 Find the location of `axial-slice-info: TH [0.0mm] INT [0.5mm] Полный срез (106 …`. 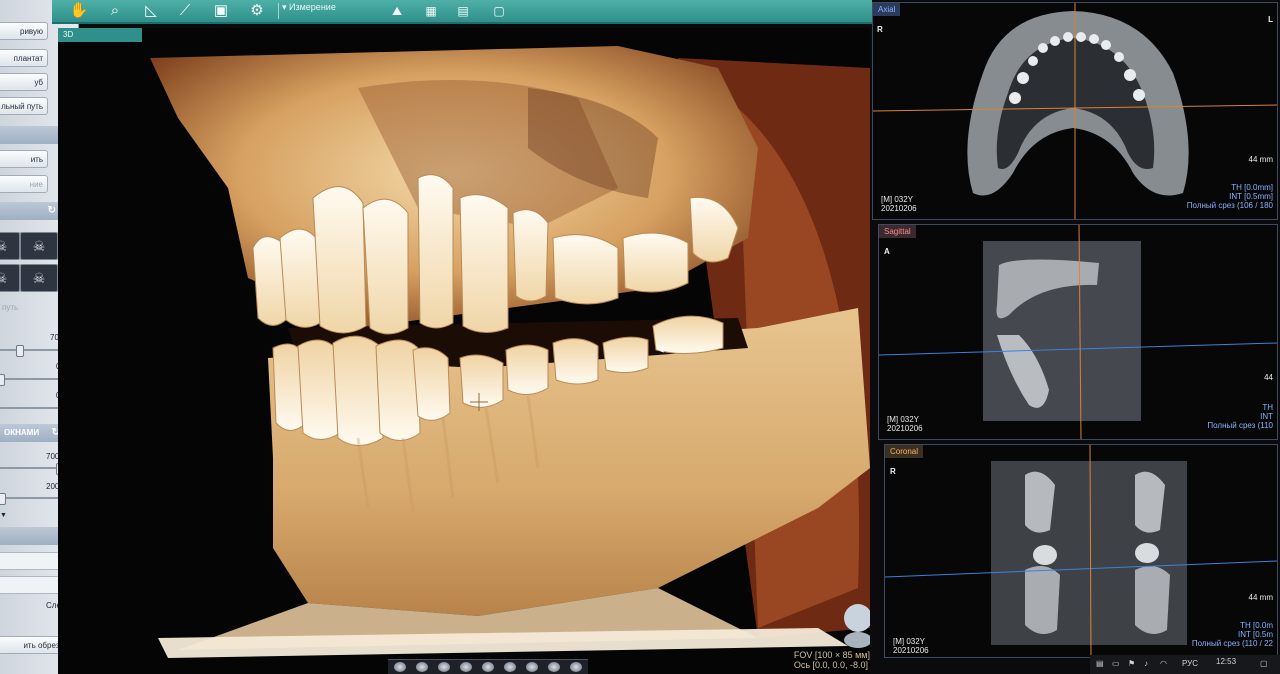

axial-slice-info: TH [0.0mm] INT [0.5mm] Полный срез (106 … is located at coordinates (1230, 196).